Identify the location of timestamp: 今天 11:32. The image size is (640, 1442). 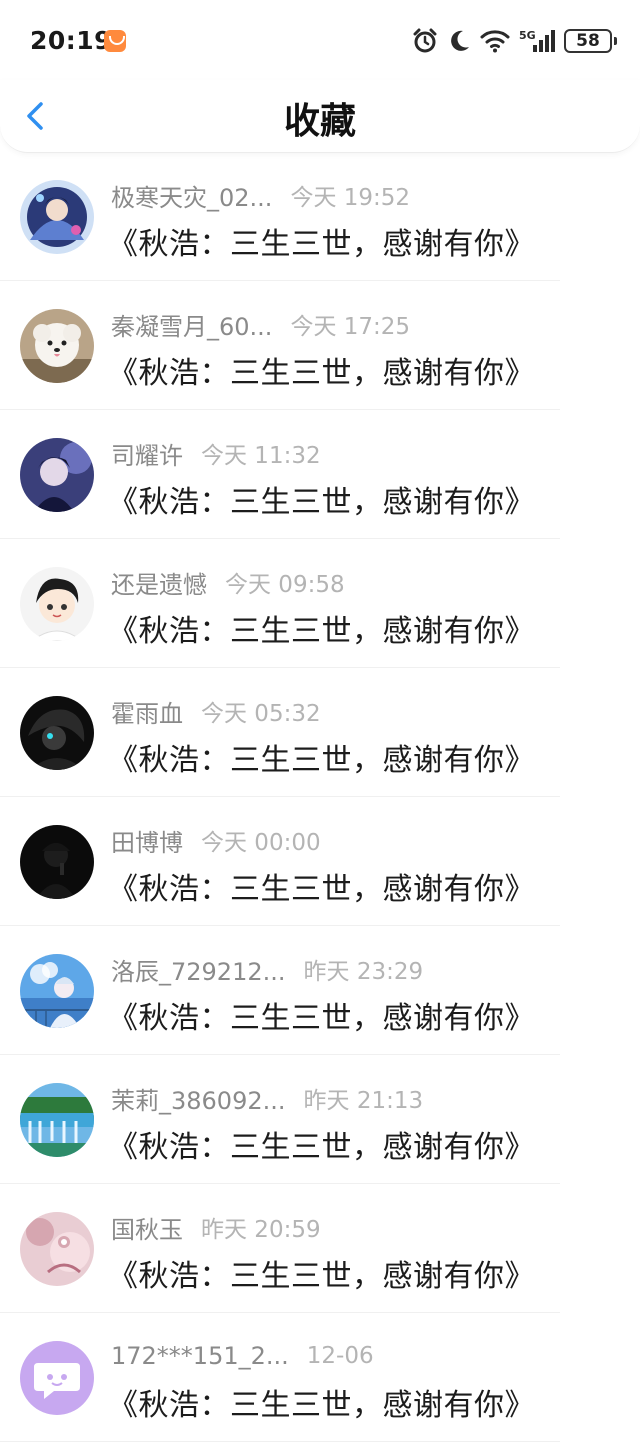
(261, 456).